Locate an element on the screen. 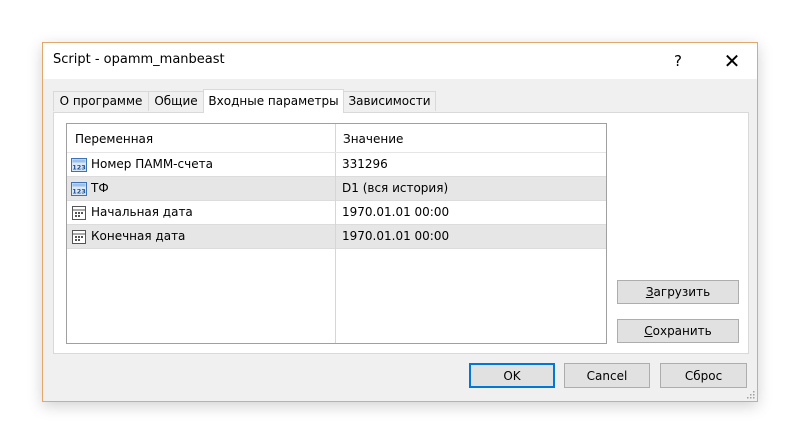  parameter-value: D1 (вся история) is located at coordinates (395, 188).